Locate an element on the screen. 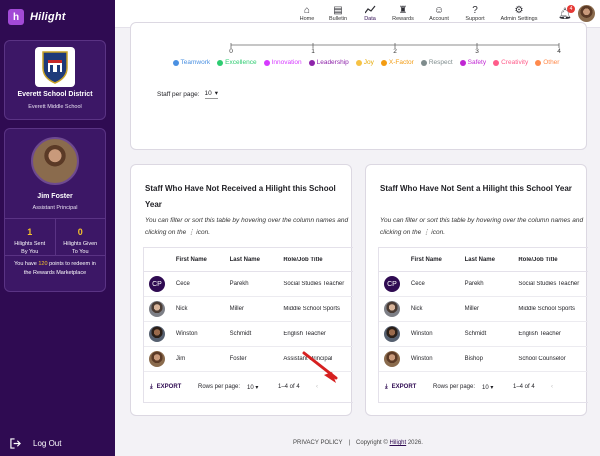 This screenshot has height=456, width=600. sent-stat: 1 Hilights Sent By You is located at coordinates (30, 237).